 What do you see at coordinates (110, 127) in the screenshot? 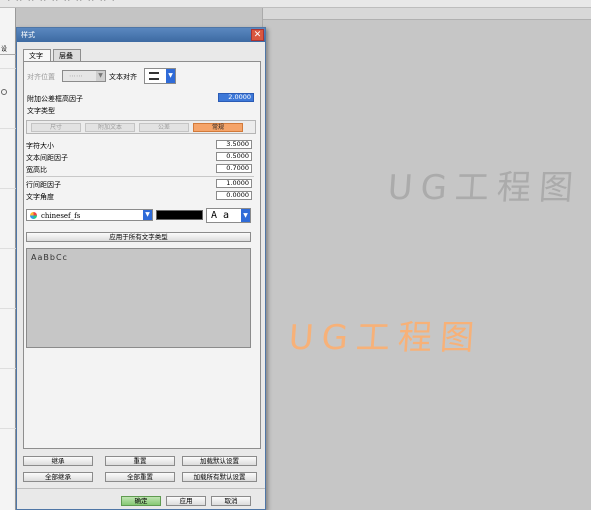
I see `type-appended-text-button: 附加文本` at bounding box center [110, 127].